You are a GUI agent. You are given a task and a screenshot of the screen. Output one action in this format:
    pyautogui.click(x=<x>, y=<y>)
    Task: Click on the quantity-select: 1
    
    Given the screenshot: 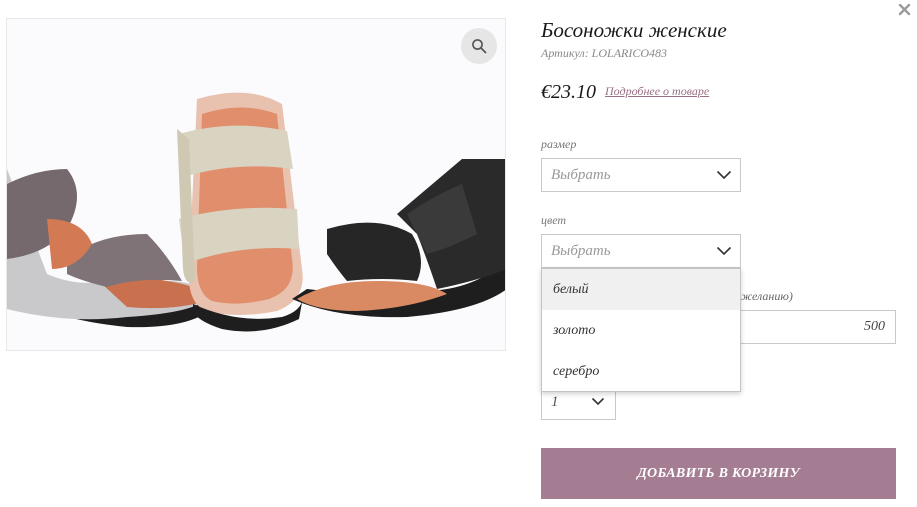 What is the action you would take?
    pyautogui.click(x=578, y=404)
    